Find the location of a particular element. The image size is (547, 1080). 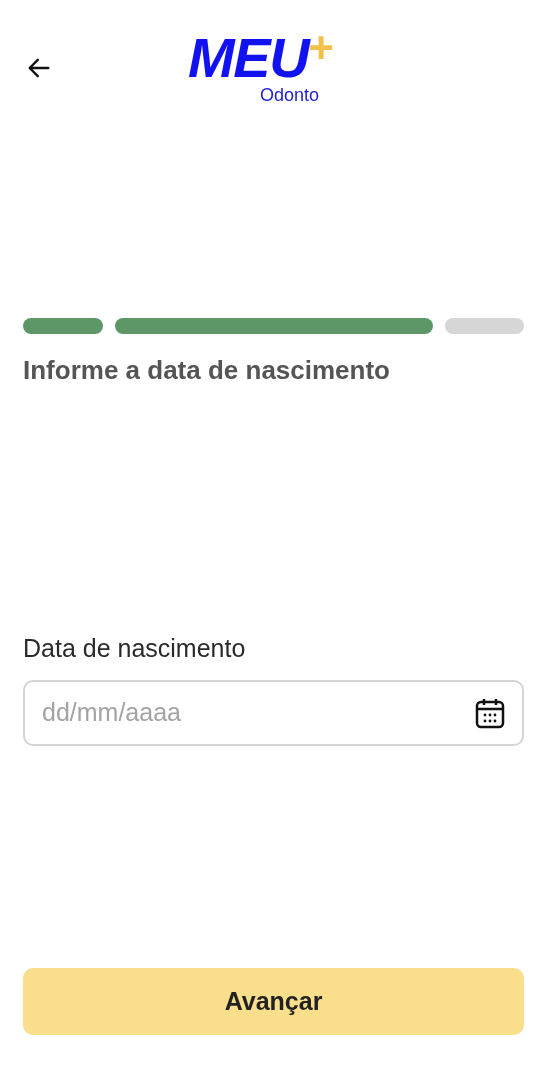

date-field: dd/mm/aaaa is located at coordinates (273, 712).